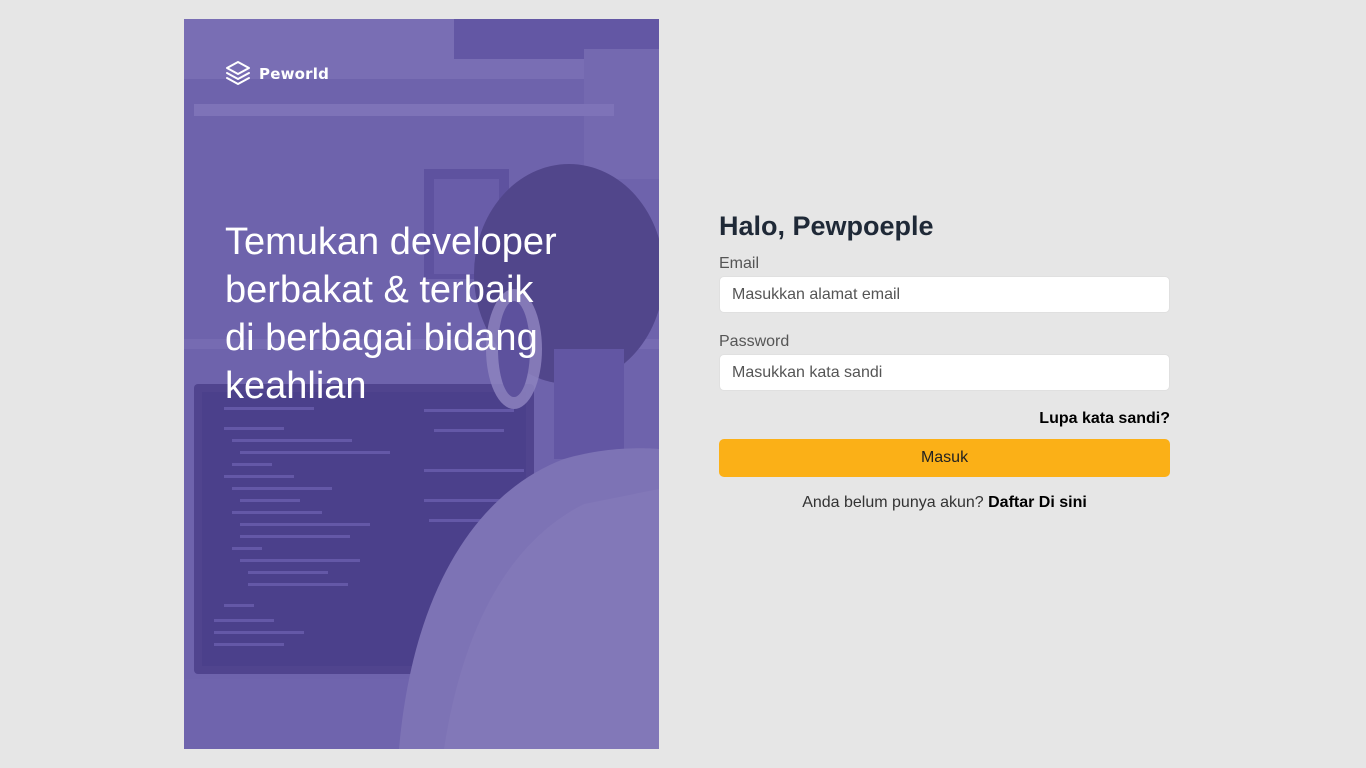 The height and width of the screenshot is (768, 1366). I want to click on brand-name: Peworld, so click(294, 74).